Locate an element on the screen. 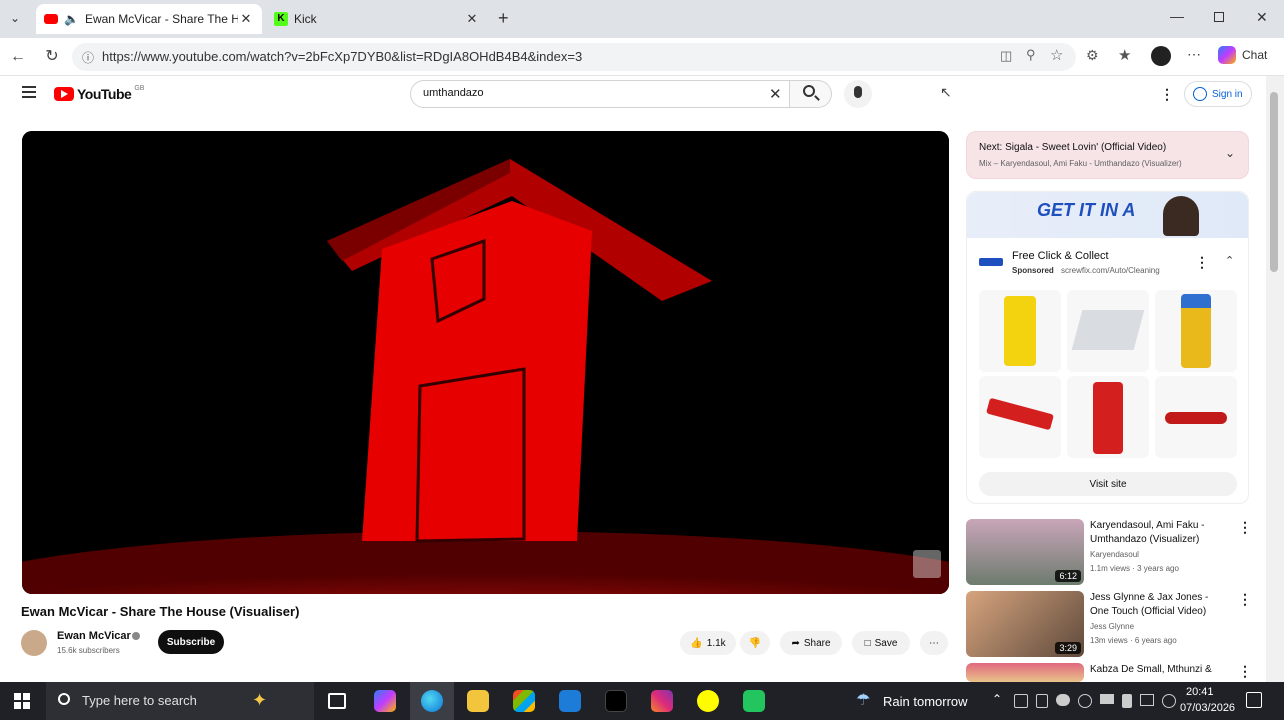 This screenshot has height=720, width=1284. maximize-icon is located at coordinates (1219, 17).